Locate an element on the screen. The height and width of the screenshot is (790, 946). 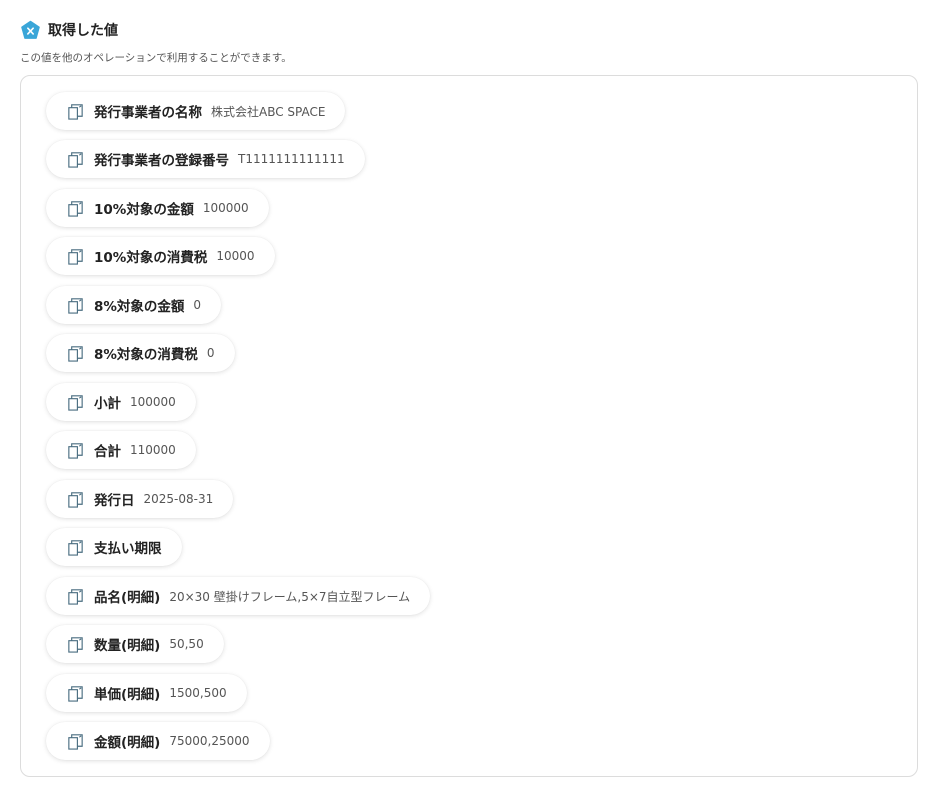
value-pill: 数量(明細) 50,50 is located at coordinates (135, 644).